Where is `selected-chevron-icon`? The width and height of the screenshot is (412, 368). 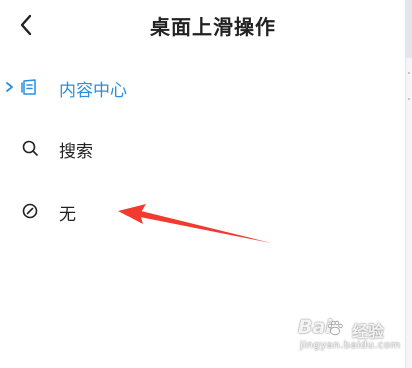 selected-chevron-icon is located at coordinates (9, 87).